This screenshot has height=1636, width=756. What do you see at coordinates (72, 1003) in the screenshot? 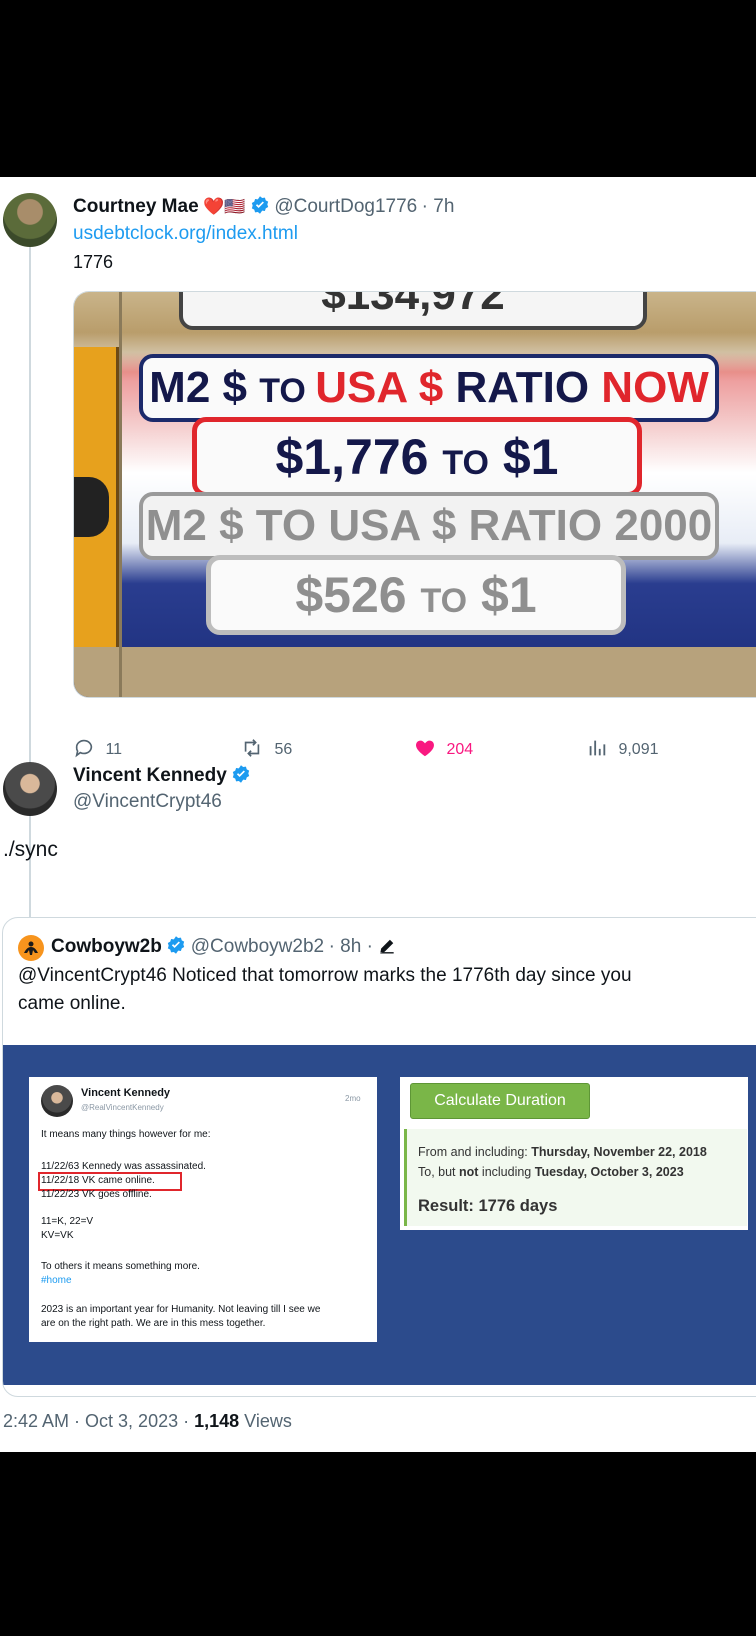
I see `quote-text-line2: came online.` at bounding box center [72, 1003].